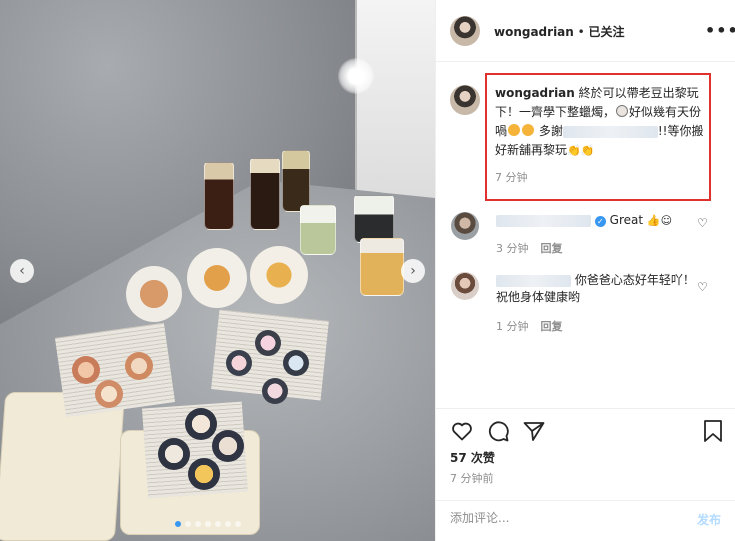 This screenshot has width=735, height=541. What do you see at coordinates (550, 131) in the screenshot?
I see `caption-text: 多謝` at bounding box center [550, 131].